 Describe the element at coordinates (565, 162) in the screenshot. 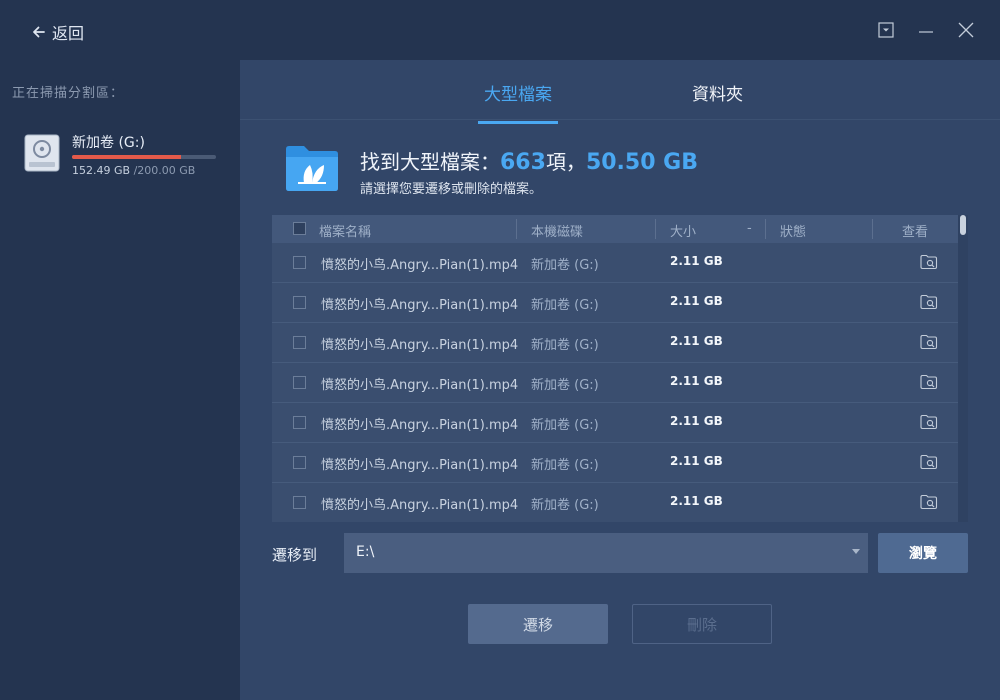

I see `summary-count-unit: 項，` at that location.